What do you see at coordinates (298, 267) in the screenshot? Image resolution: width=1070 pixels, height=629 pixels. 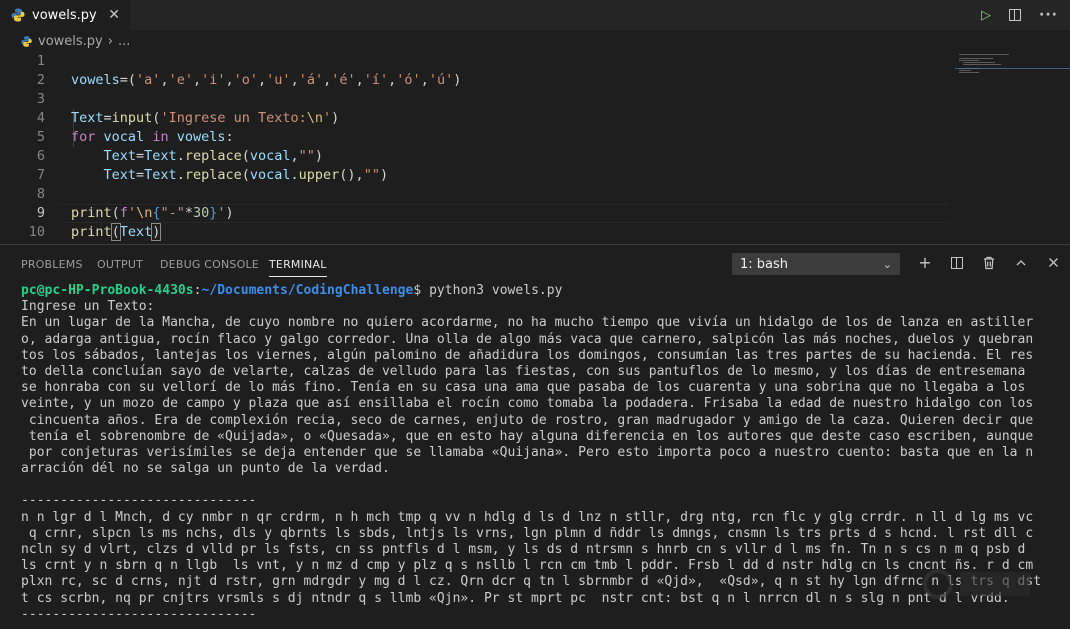 I see `tab-terminal: TERMINAL` at bounding box center [298, 267].